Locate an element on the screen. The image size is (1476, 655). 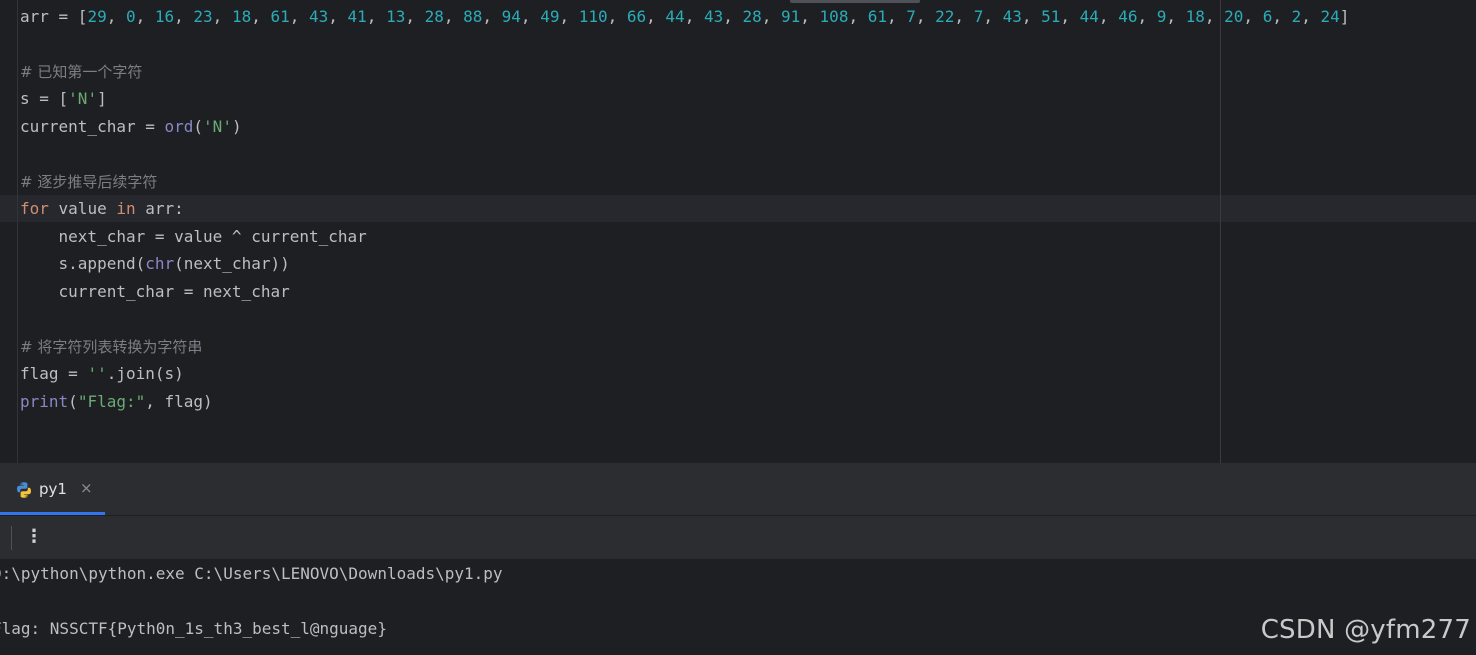
code-token: '' is located at coordinates (97, 373).